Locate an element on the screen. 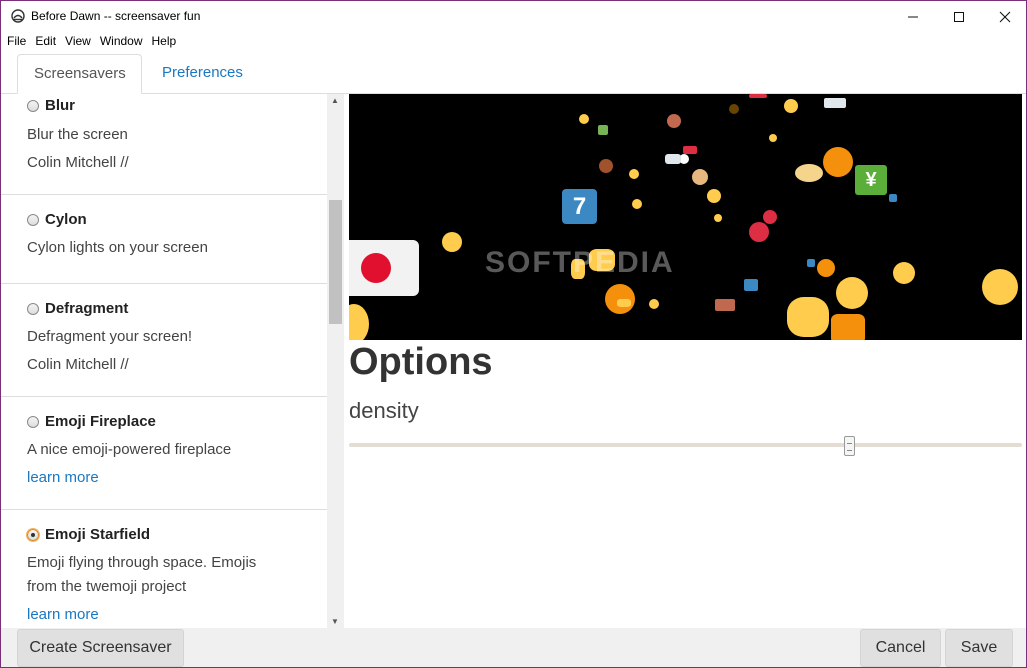 Image resolution: width=1027 pixels, height=668 pixels. list-item-header: Cylon is located at coordinates (57, 219).